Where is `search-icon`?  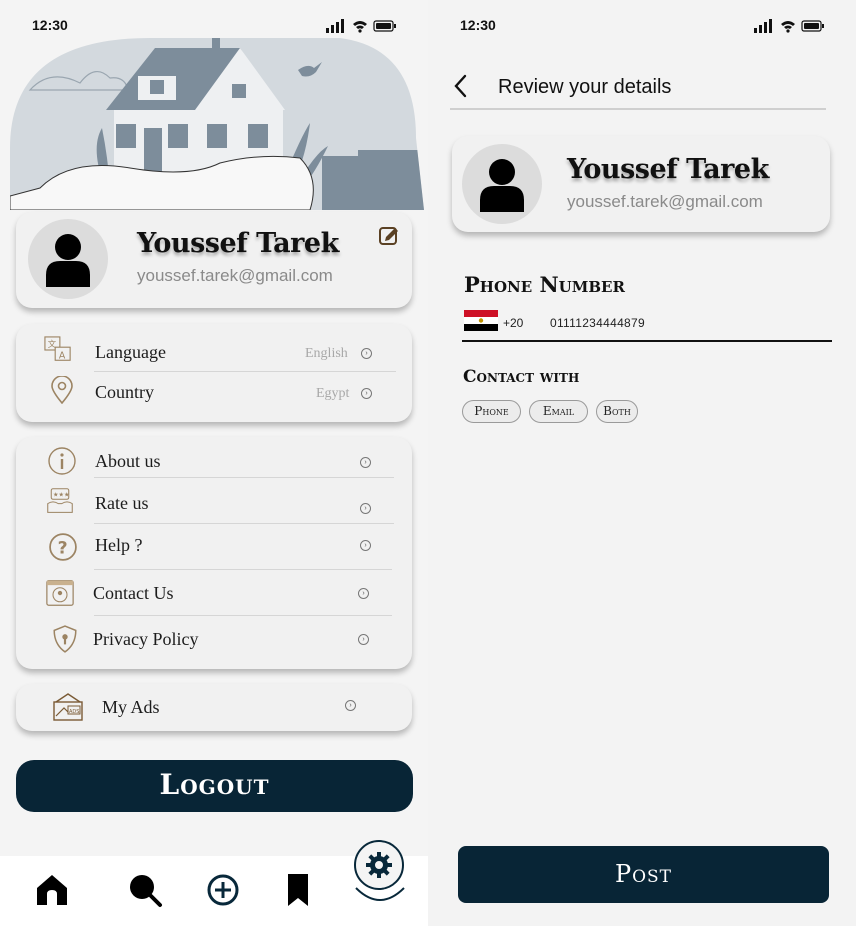
search-icon is located at coordinates (145, 890).